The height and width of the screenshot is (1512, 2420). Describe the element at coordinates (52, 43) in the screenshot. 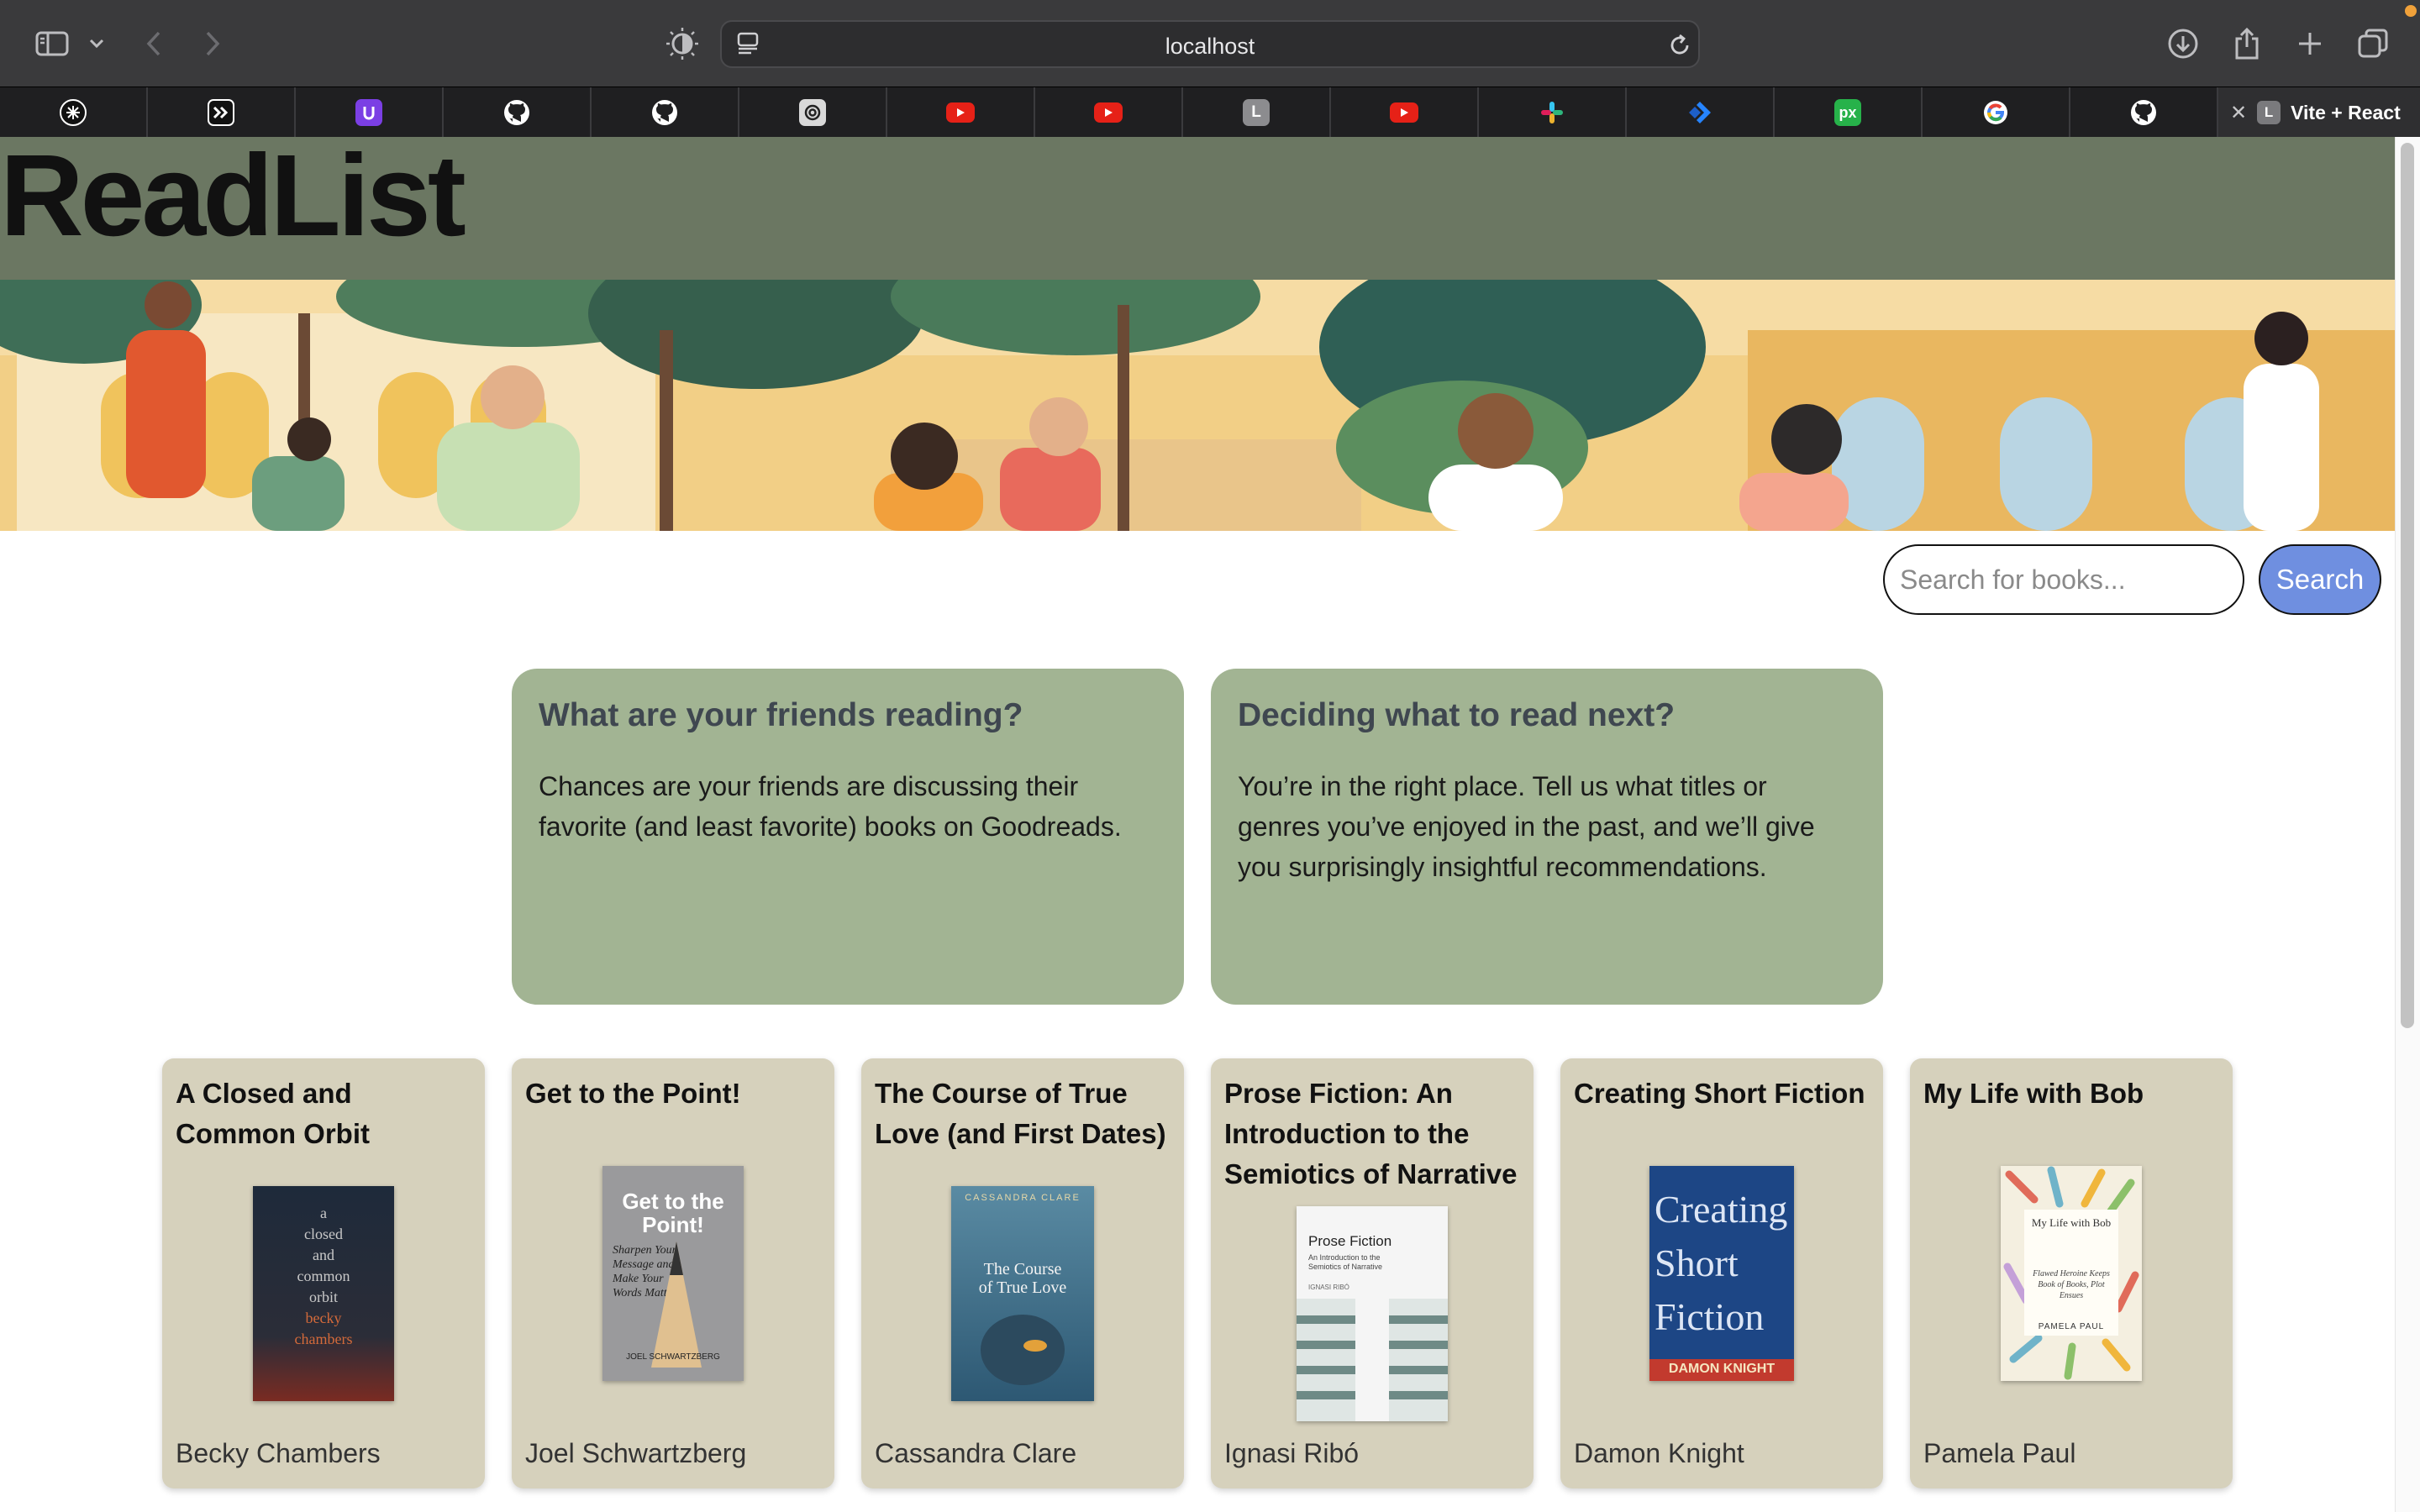

I see `sidebar-toggle-icon` at that location.